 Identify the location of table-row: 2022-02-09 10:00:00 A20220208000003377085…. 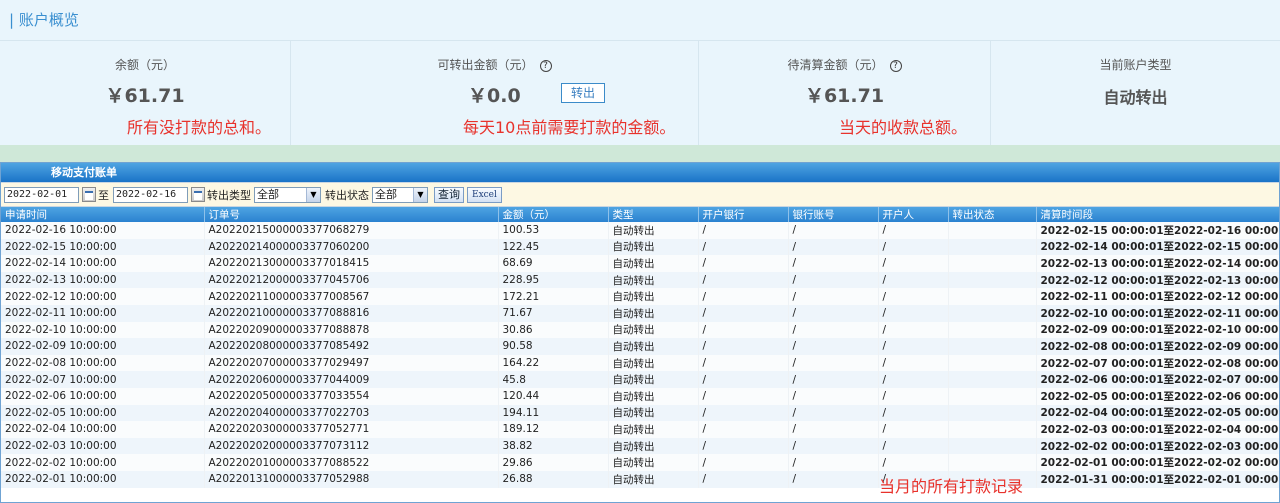
(640, 346).